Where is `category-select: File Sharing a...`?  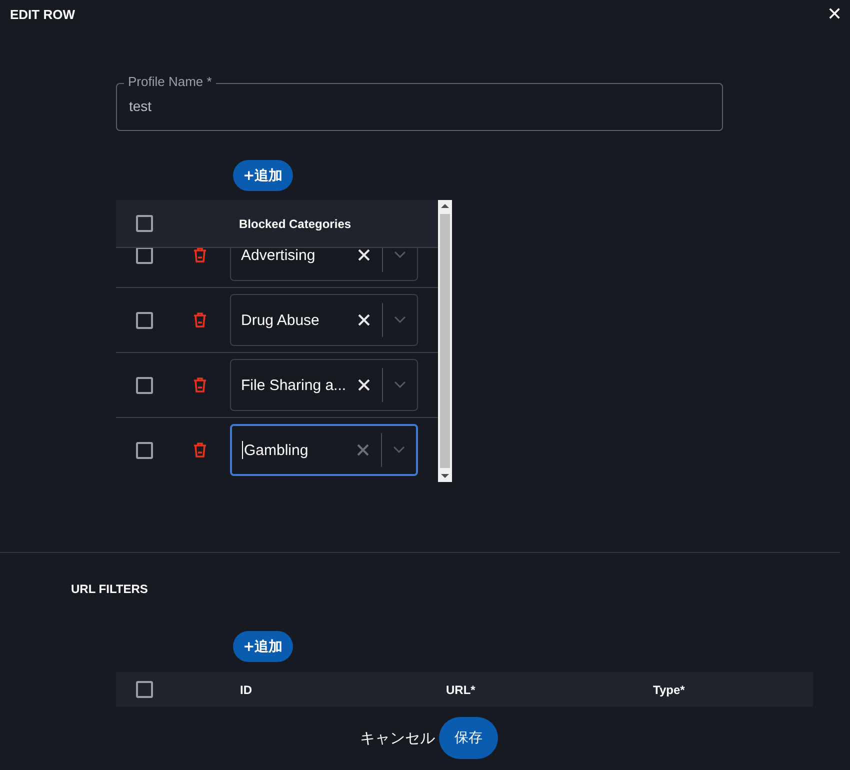 category-select: File Sharing a... is located at coordinates (324, 385).